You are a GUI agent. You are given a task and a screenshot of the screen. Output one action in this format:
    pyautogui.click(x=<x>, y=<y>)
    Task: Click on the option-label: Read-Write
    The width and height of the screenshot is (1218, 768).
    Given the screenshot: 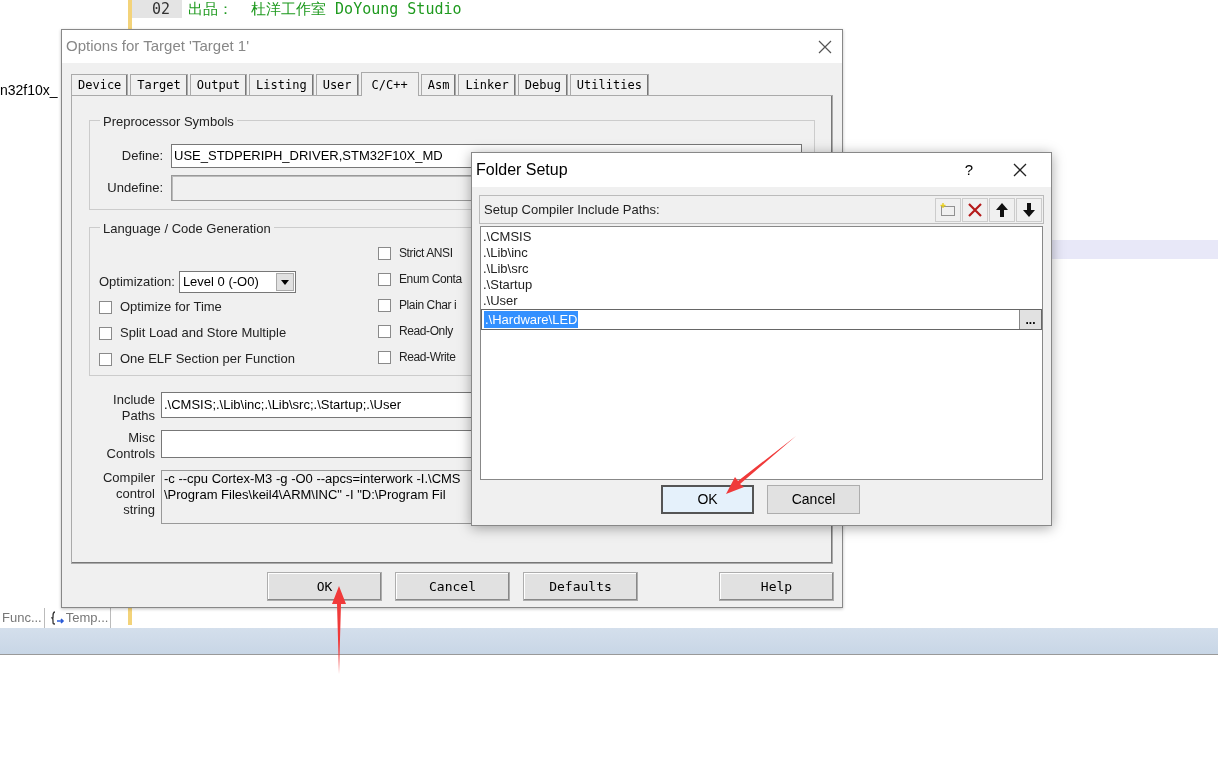 What is the action you would take?
    pyautogui.click(x=427, y=357)
    